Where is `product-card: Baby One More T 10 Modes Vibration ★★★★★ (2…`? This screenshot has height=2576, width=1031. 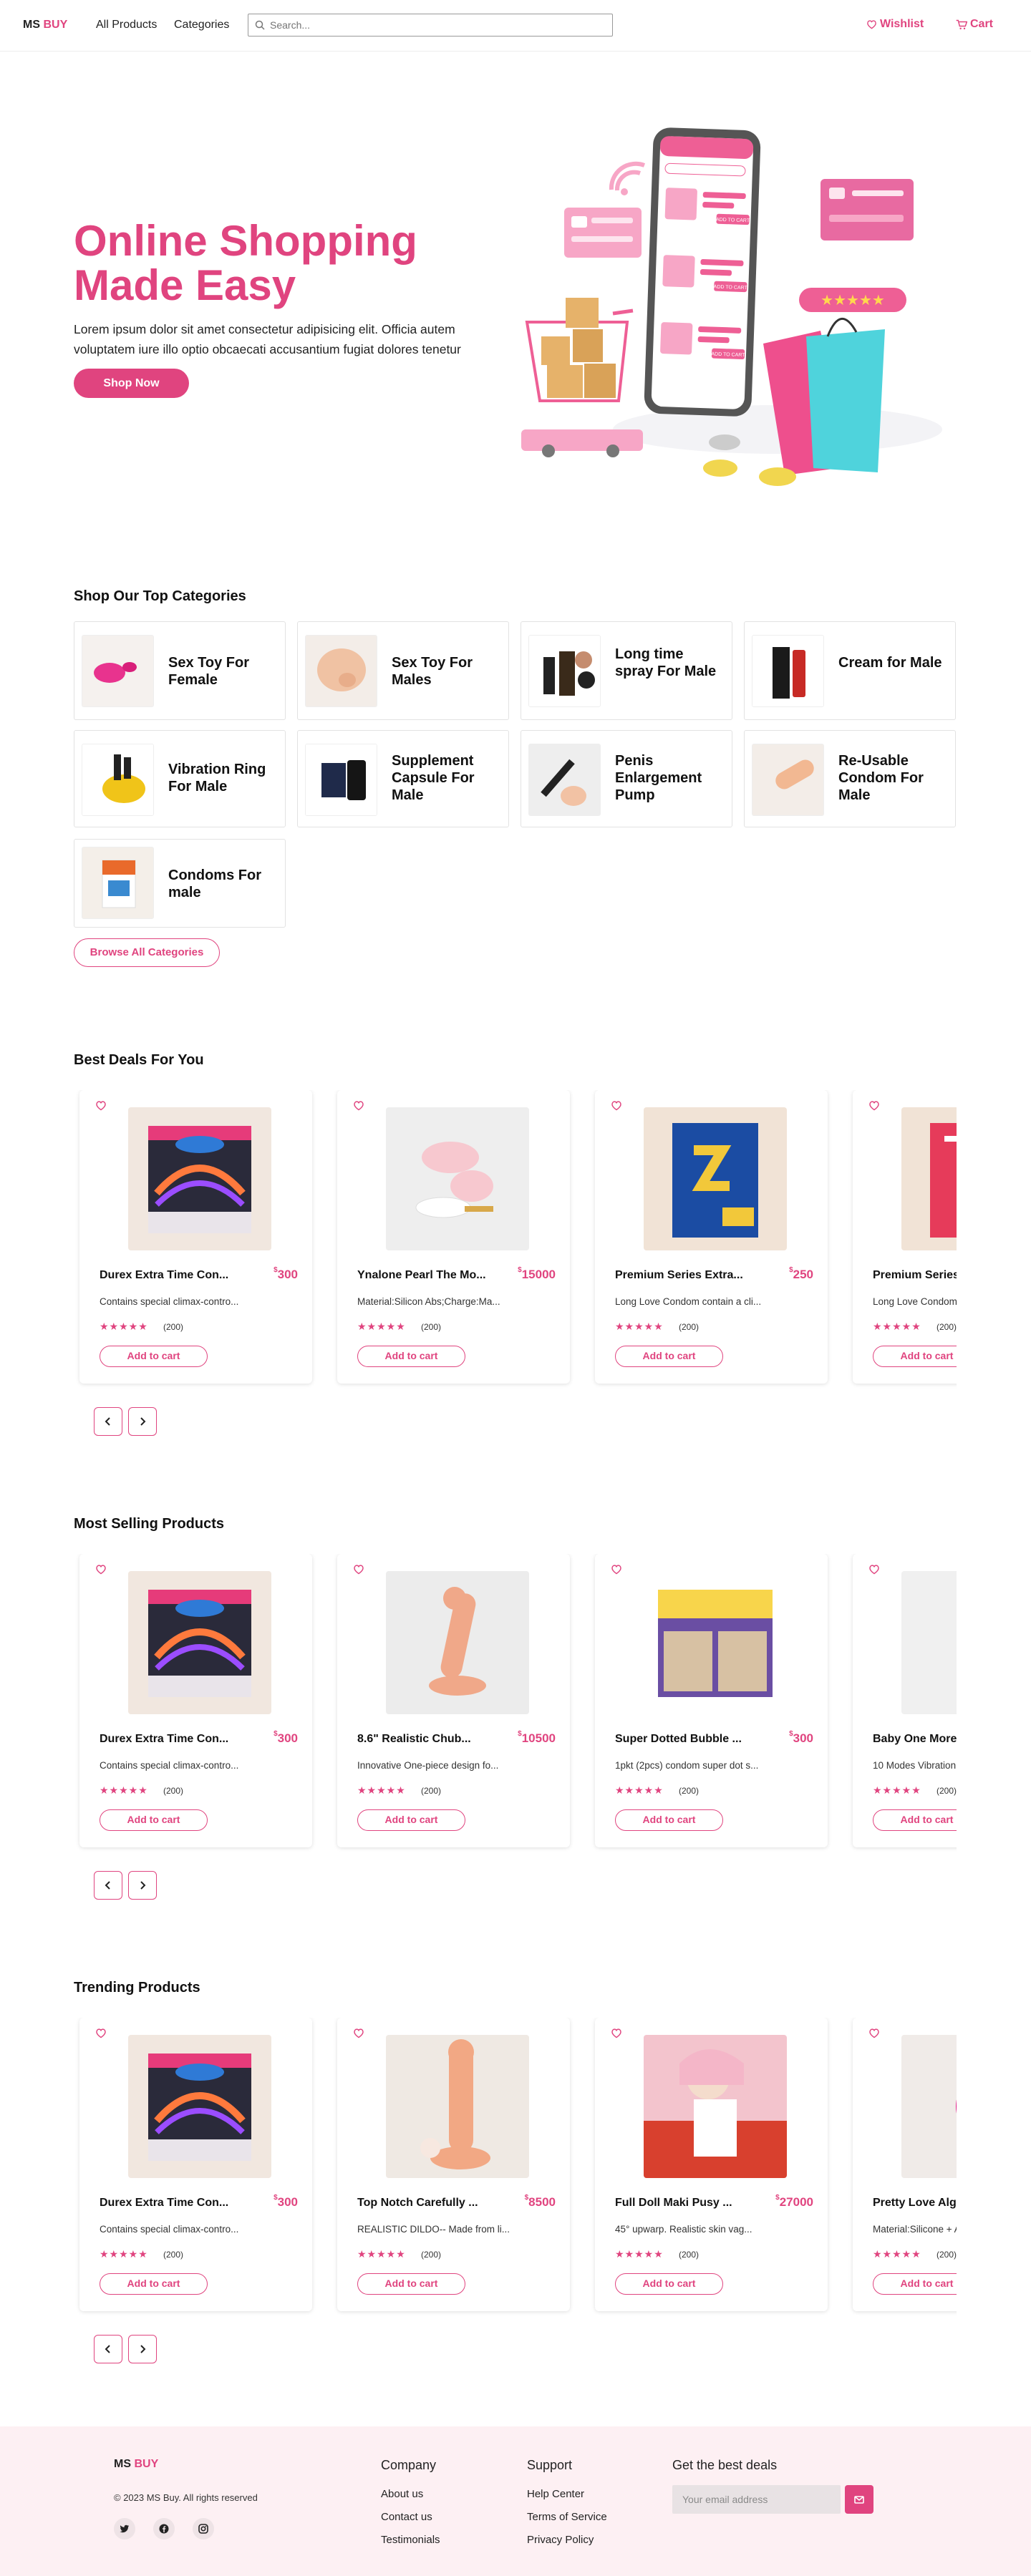
product-card: Baby One More T 10 Modes Vibration ★★★★★ (2… is located at coordinates (905, 1700).